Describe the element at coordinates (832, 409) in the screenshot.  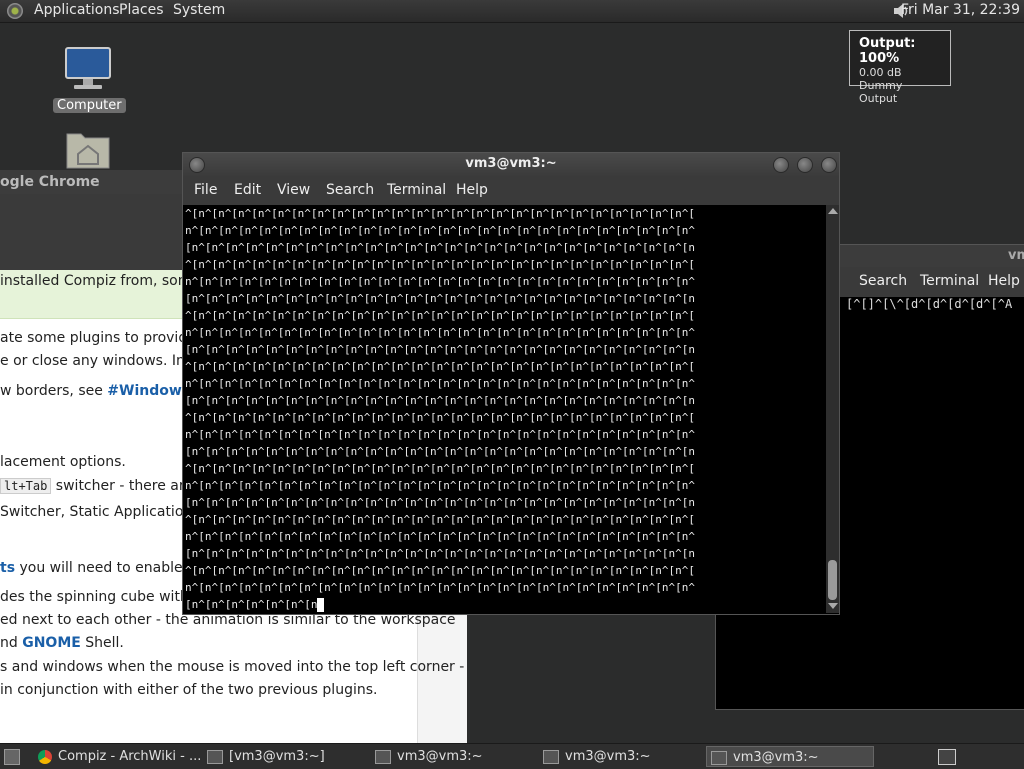
I see `terminal-scrollbar` at that location.